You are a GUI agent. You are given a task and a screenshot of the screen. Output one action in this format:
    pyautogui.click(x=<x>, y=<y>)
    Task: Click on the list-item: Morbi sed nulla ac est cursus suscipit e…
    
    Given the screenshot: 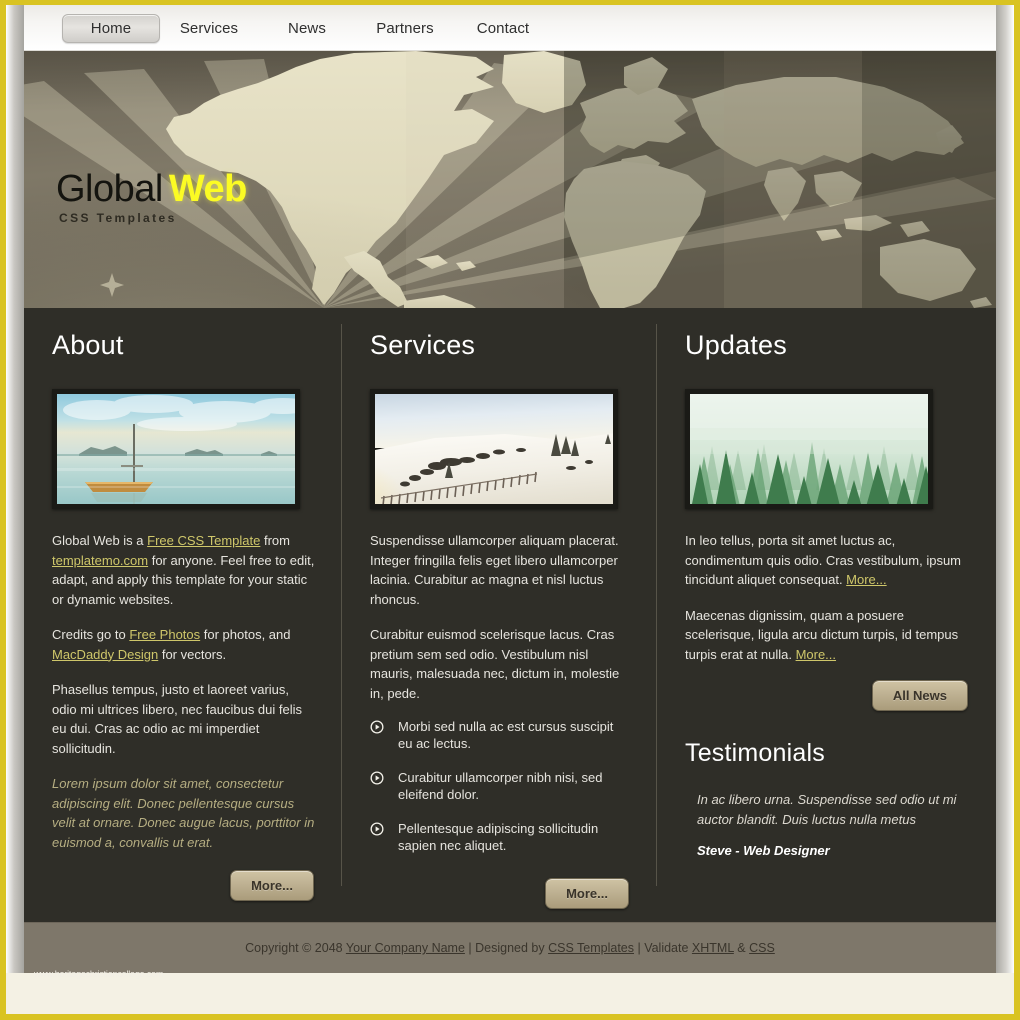 What is the action you would take?
    pyautogui.click(x=500, y=735)
    